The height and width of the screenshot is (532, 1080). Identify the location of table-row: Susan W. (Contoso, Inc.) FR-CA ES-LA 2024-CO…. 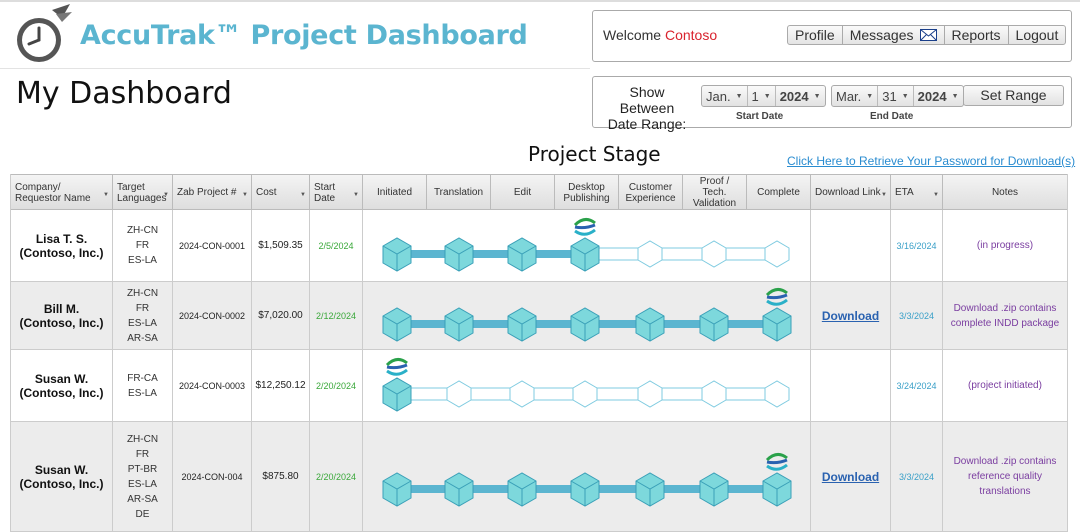
(539, 386).